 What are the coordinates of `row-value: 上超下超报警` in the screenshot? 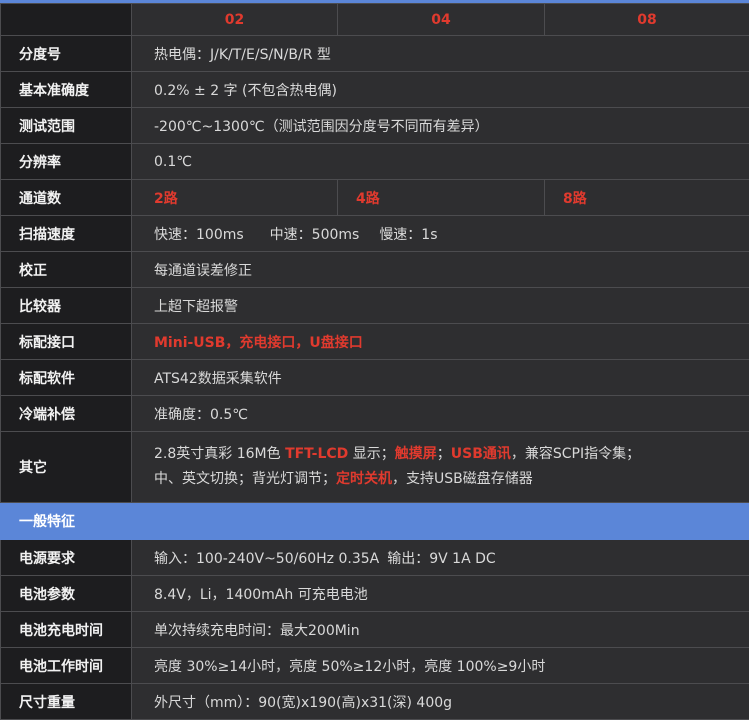 It's located at (440, 305).